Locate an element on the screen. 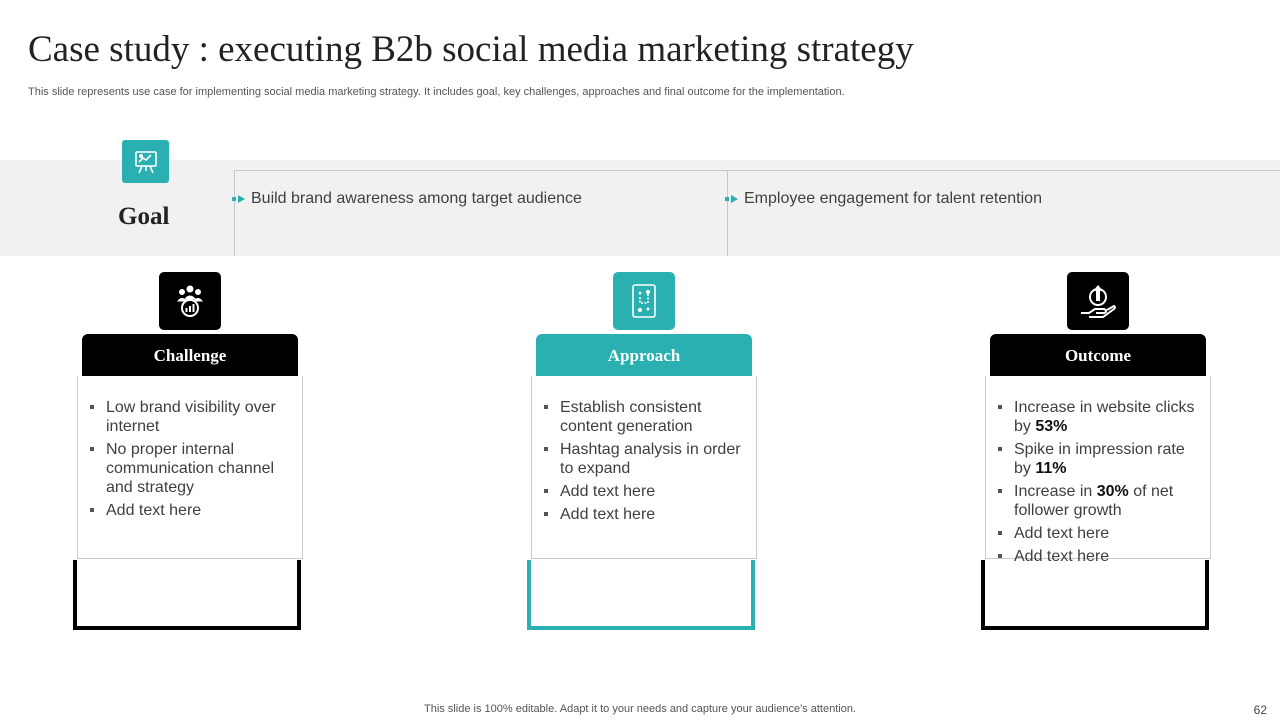 The width and height of the screenshot is (1280, 720). growth-hand-icon is located at coordinates (1098, 301).